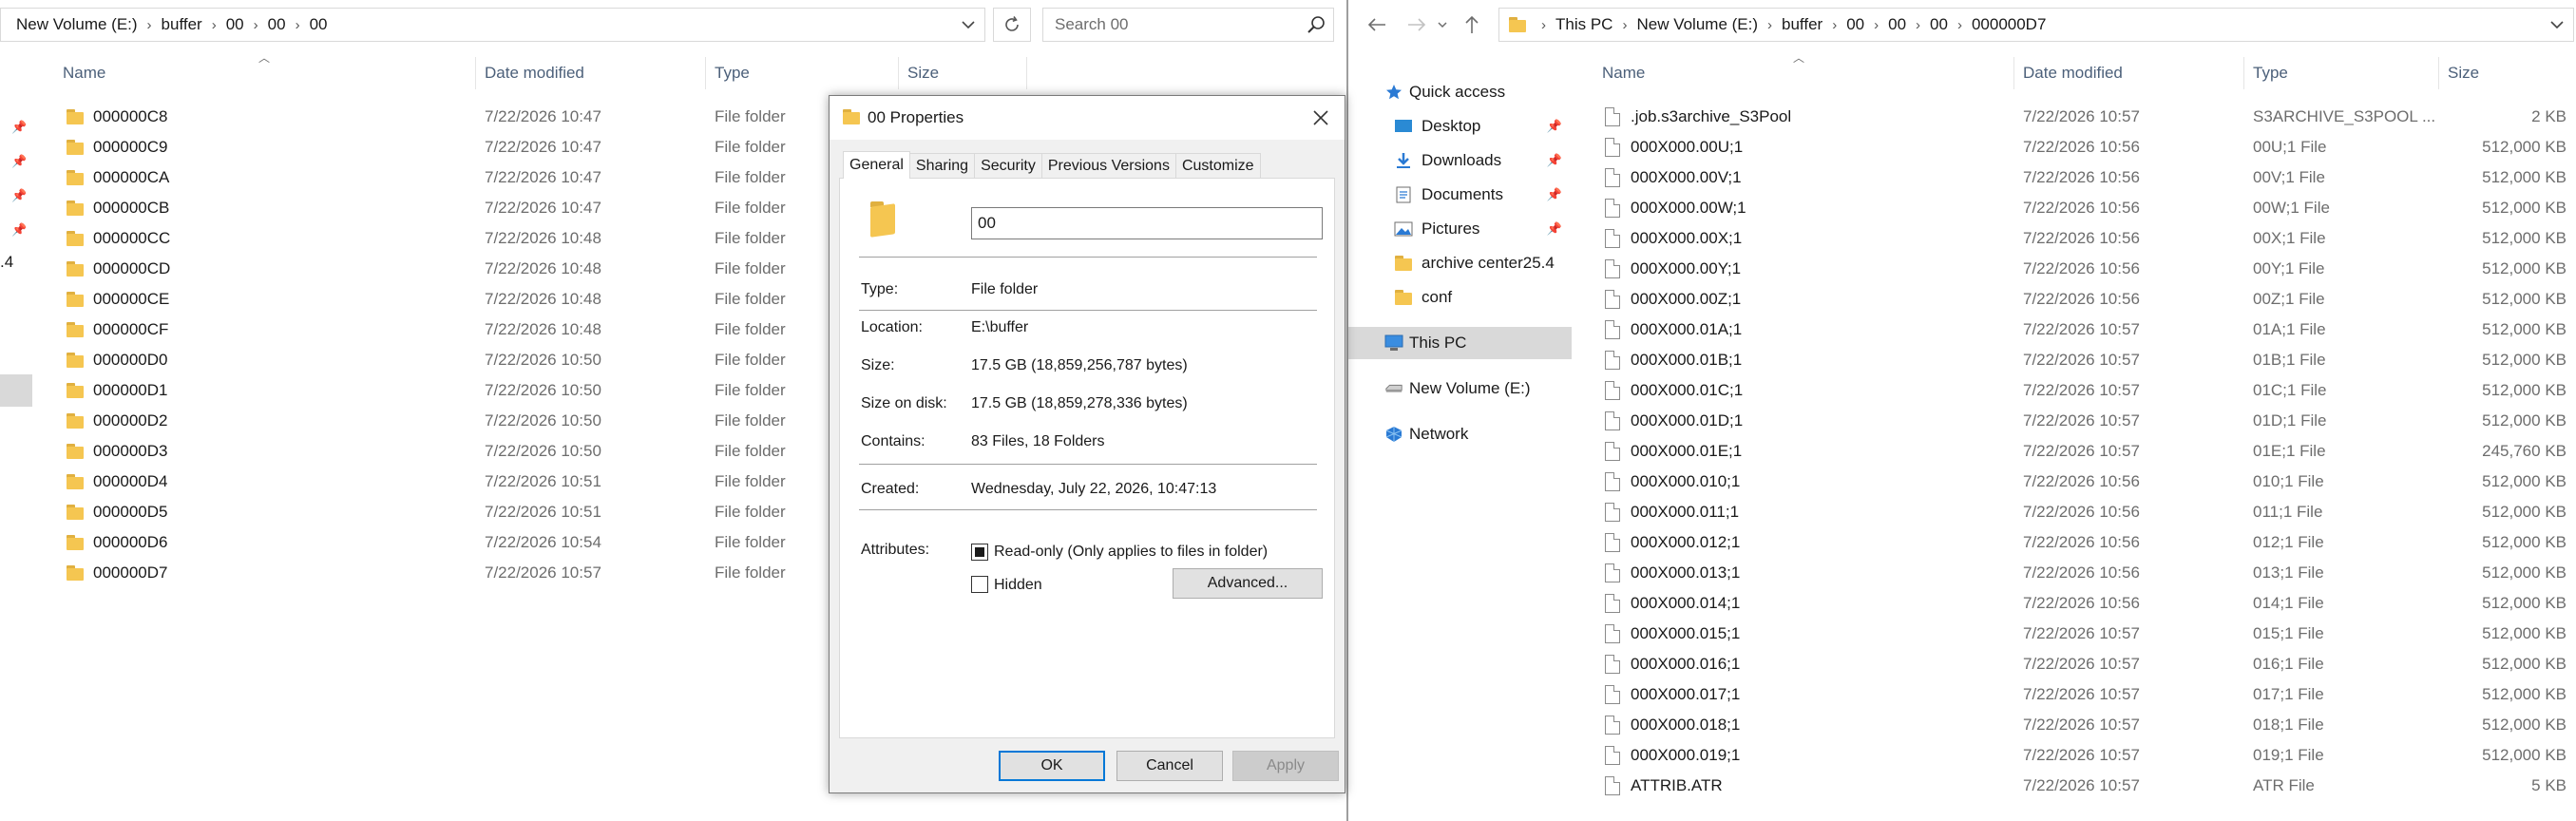  Describe the element at coordinates (1417, 25) in the screenshot. I see `forward-button` at that location.